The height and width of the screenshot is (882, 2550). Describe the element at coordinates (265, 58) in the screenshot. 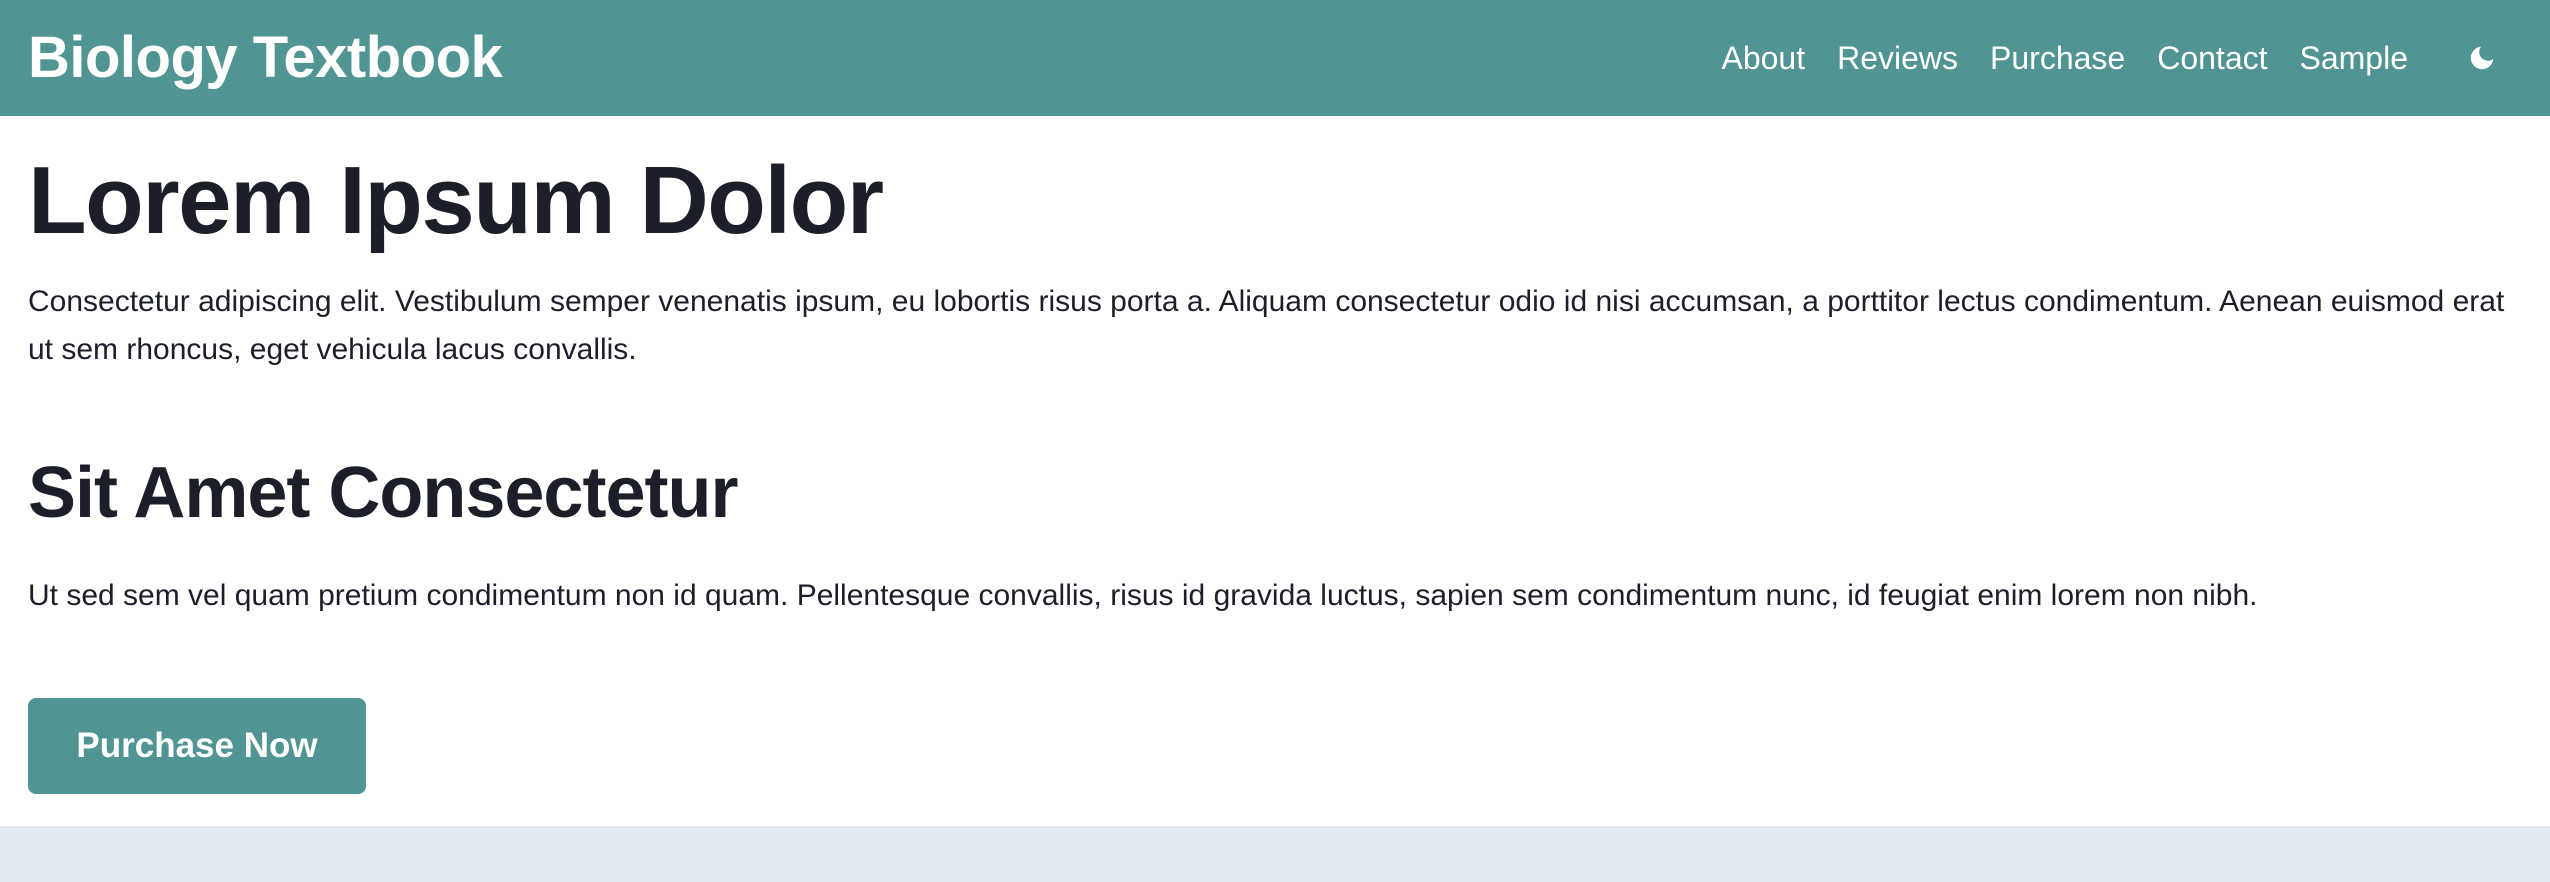

I see `brand-logo-link: Biology Textbook` at that location.